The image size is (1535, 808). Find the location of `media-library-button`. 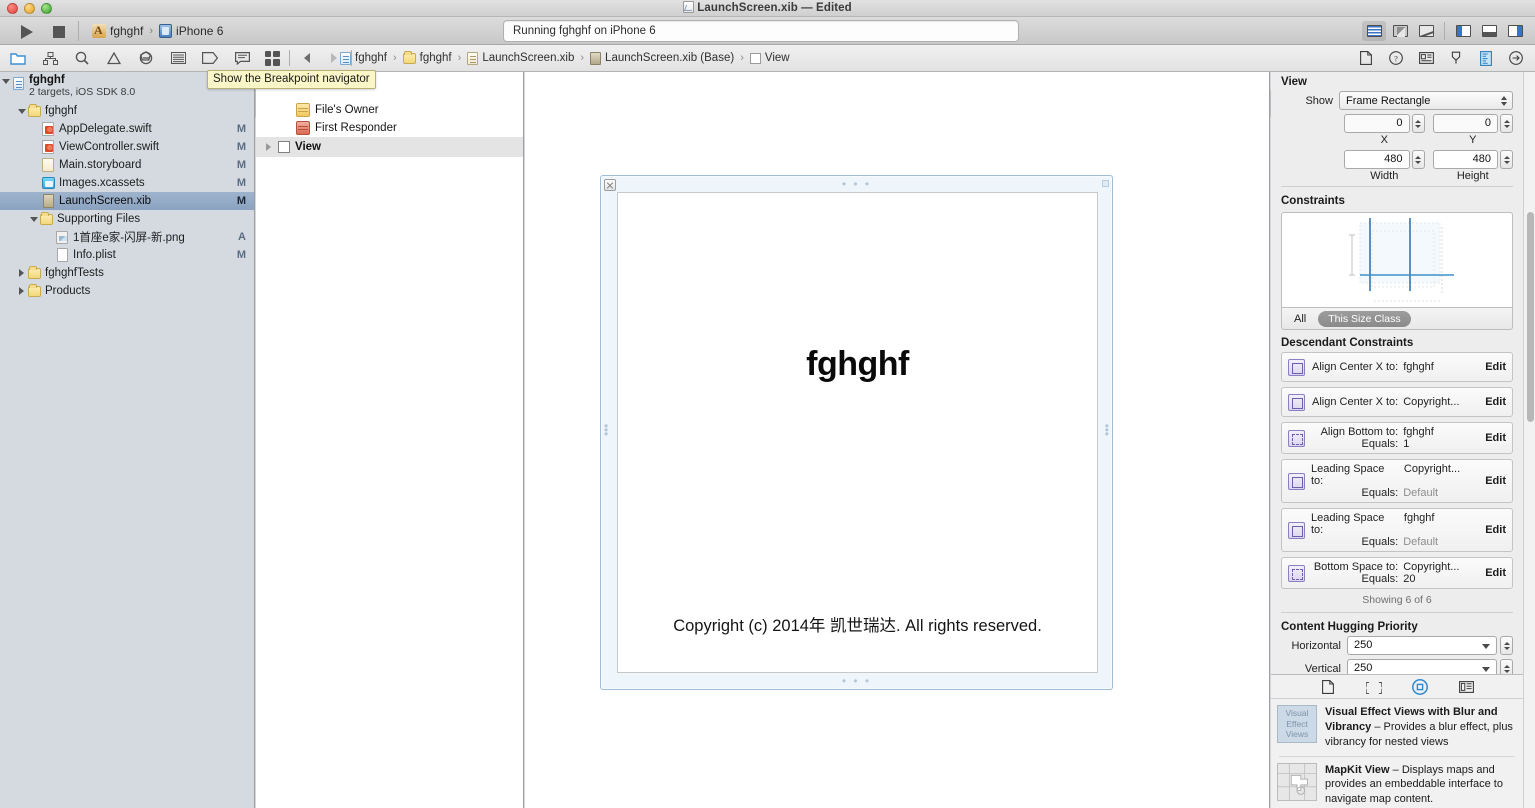

media-library-button is located at coordinates (1466, 687).